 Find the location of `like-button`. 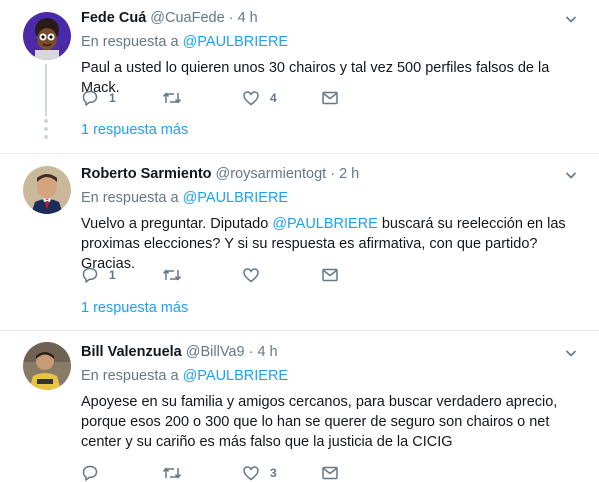

like-button is located at coordinates (256, 275).